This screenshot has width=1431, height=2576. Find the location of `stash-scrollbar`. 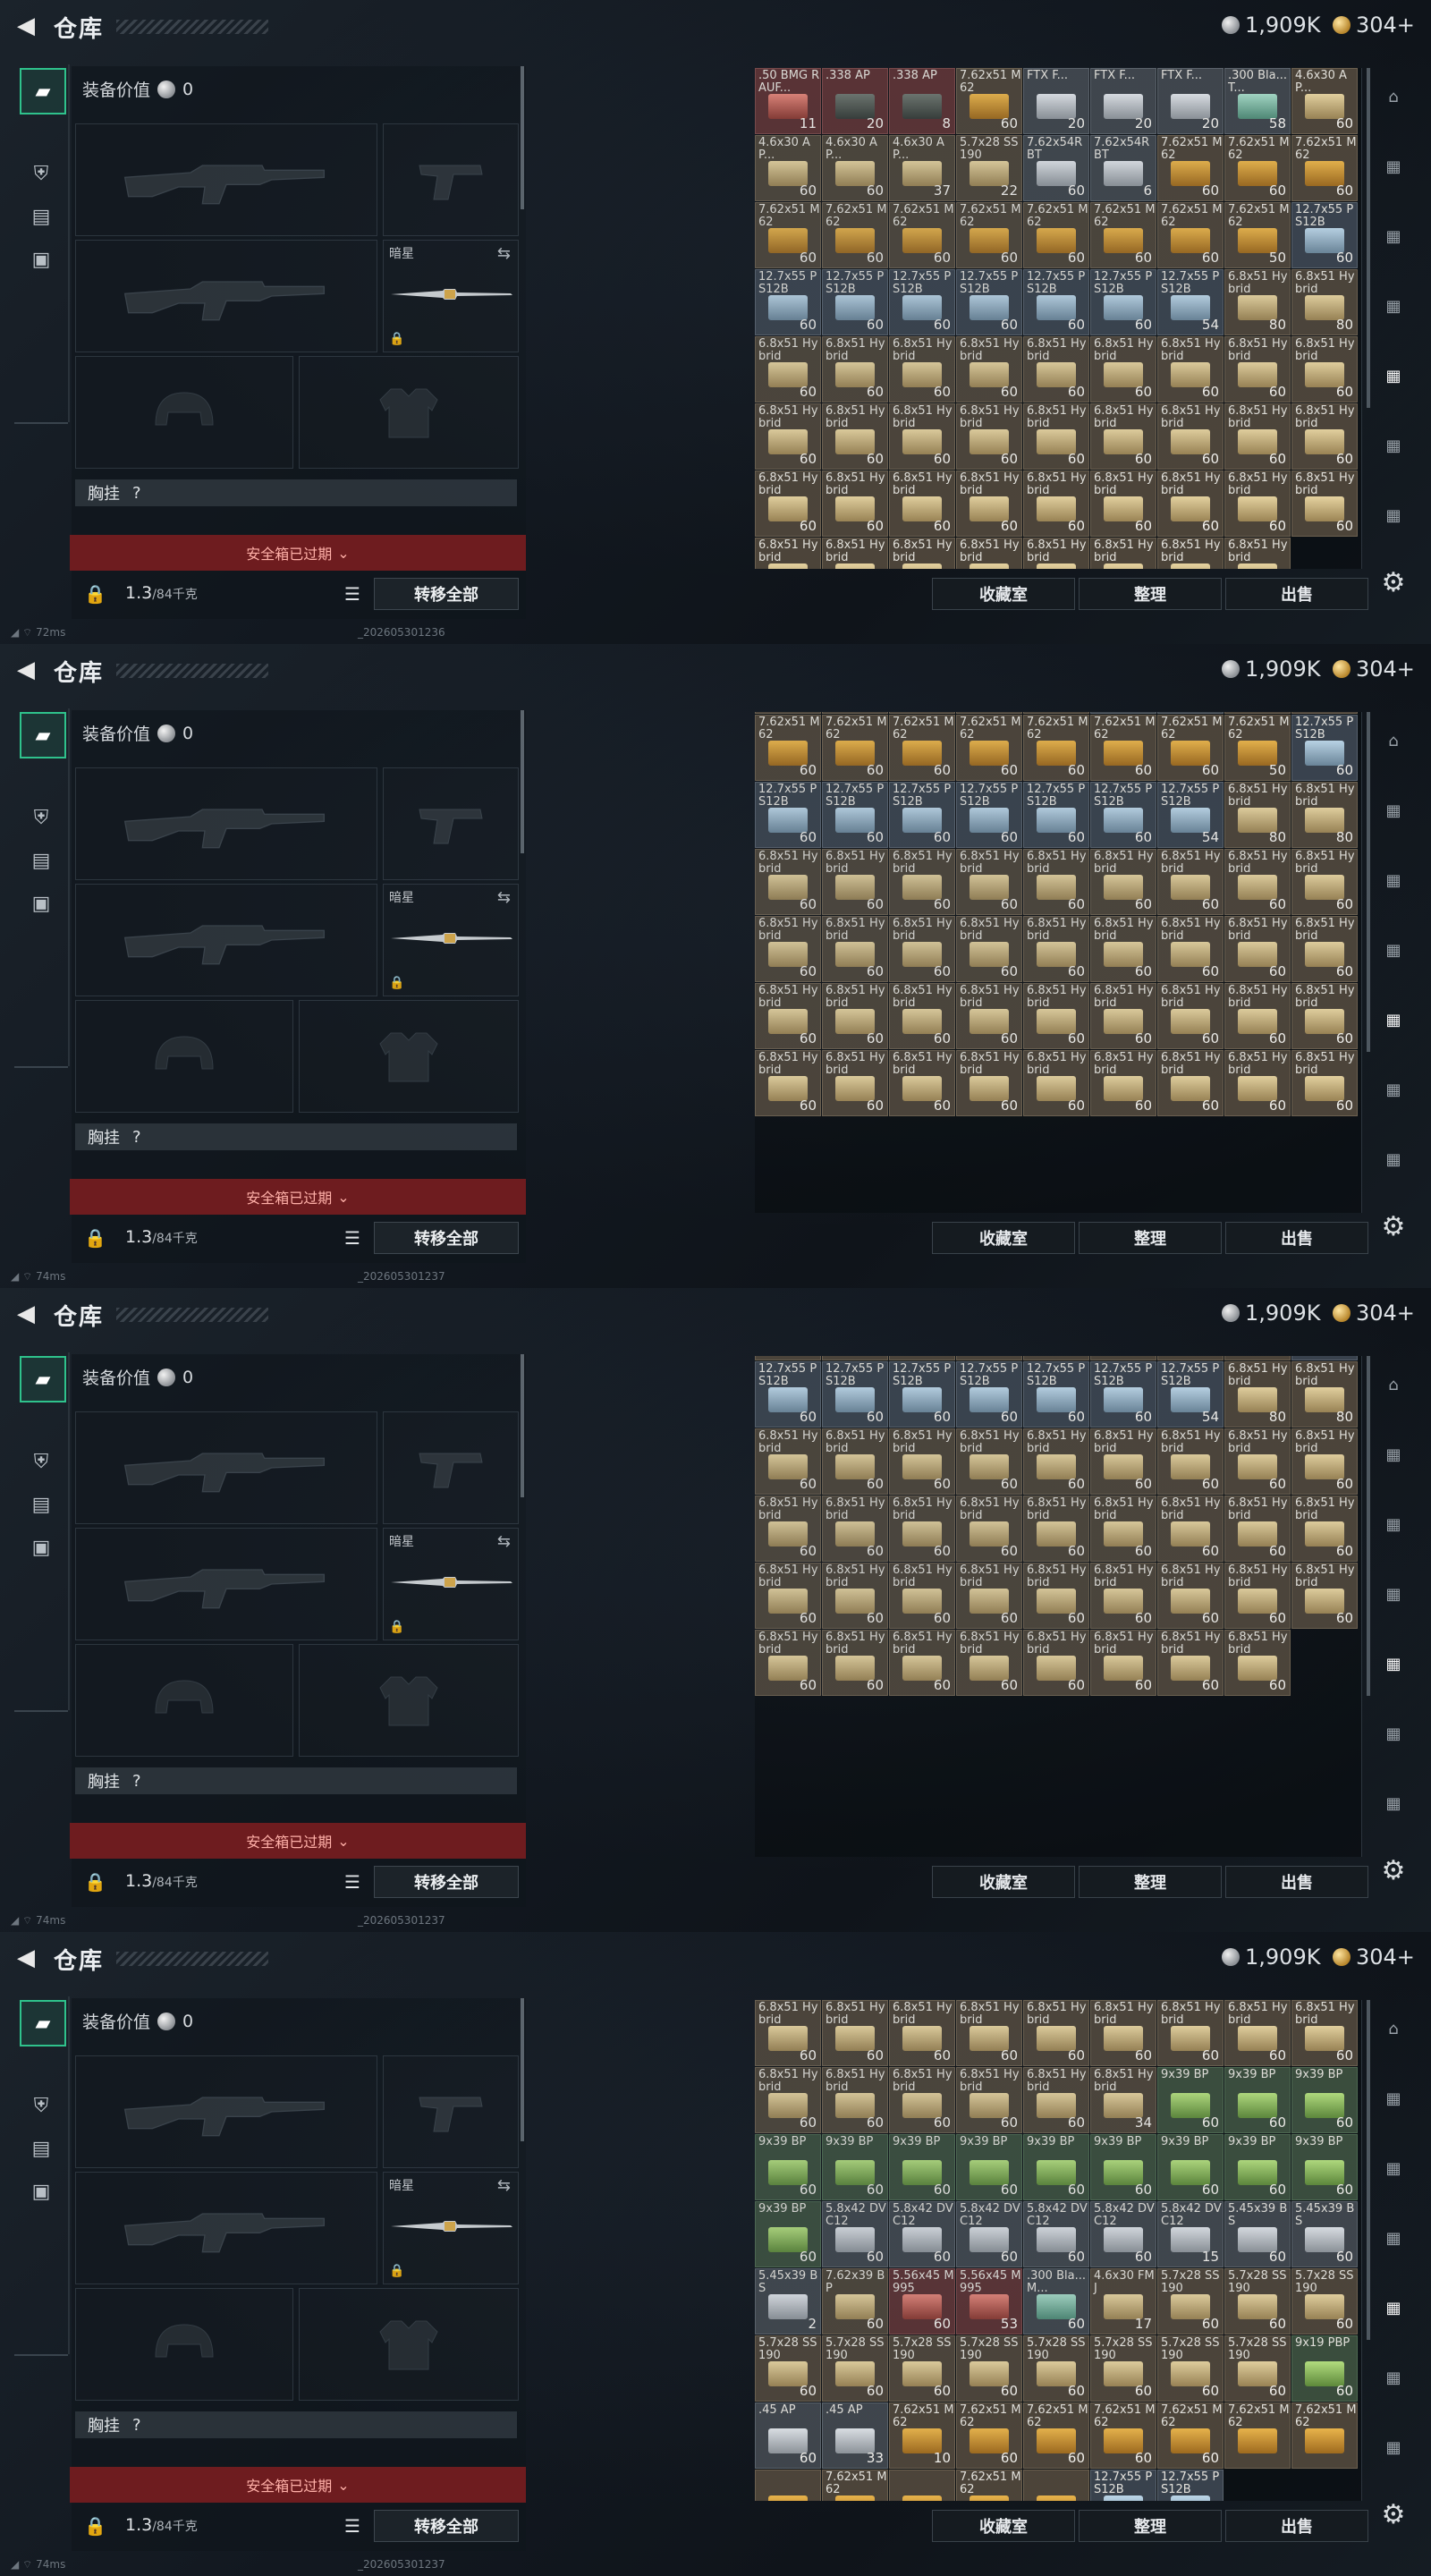

stash-scrollbar is located at coordinates (1369, 882).